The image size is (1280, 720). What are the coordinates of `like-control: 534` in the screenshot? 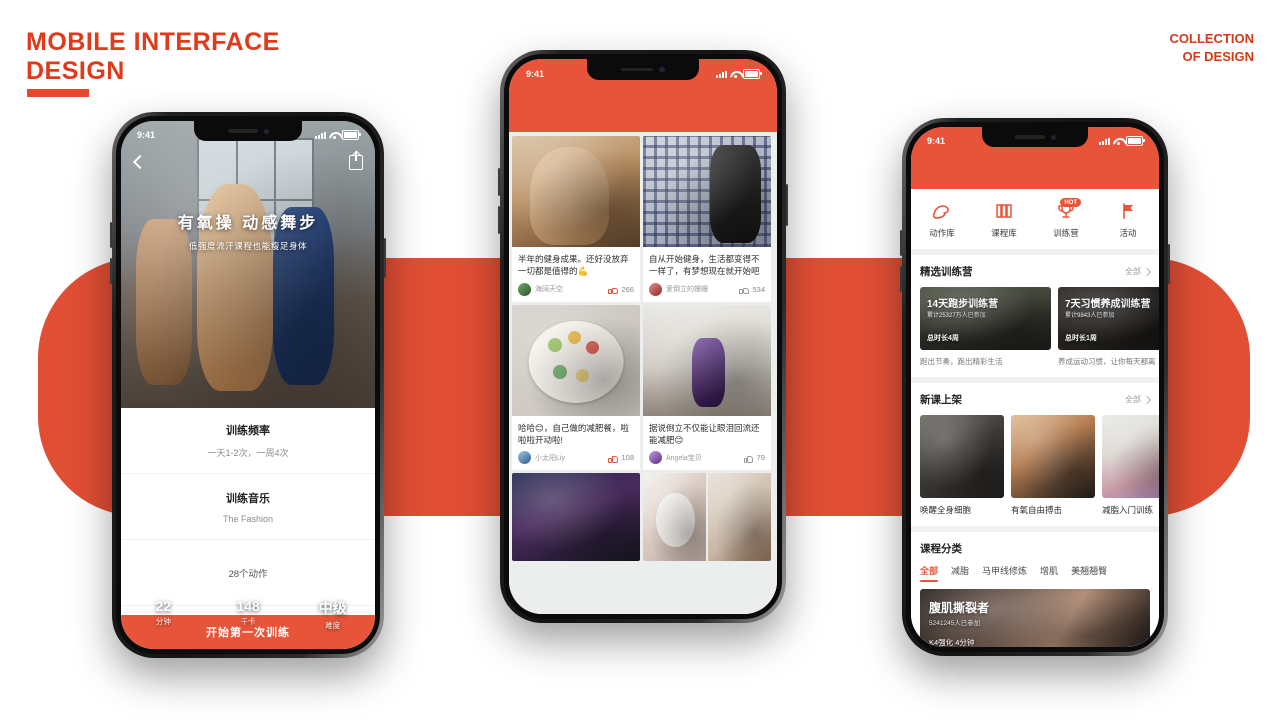 It's located at (752, 289).